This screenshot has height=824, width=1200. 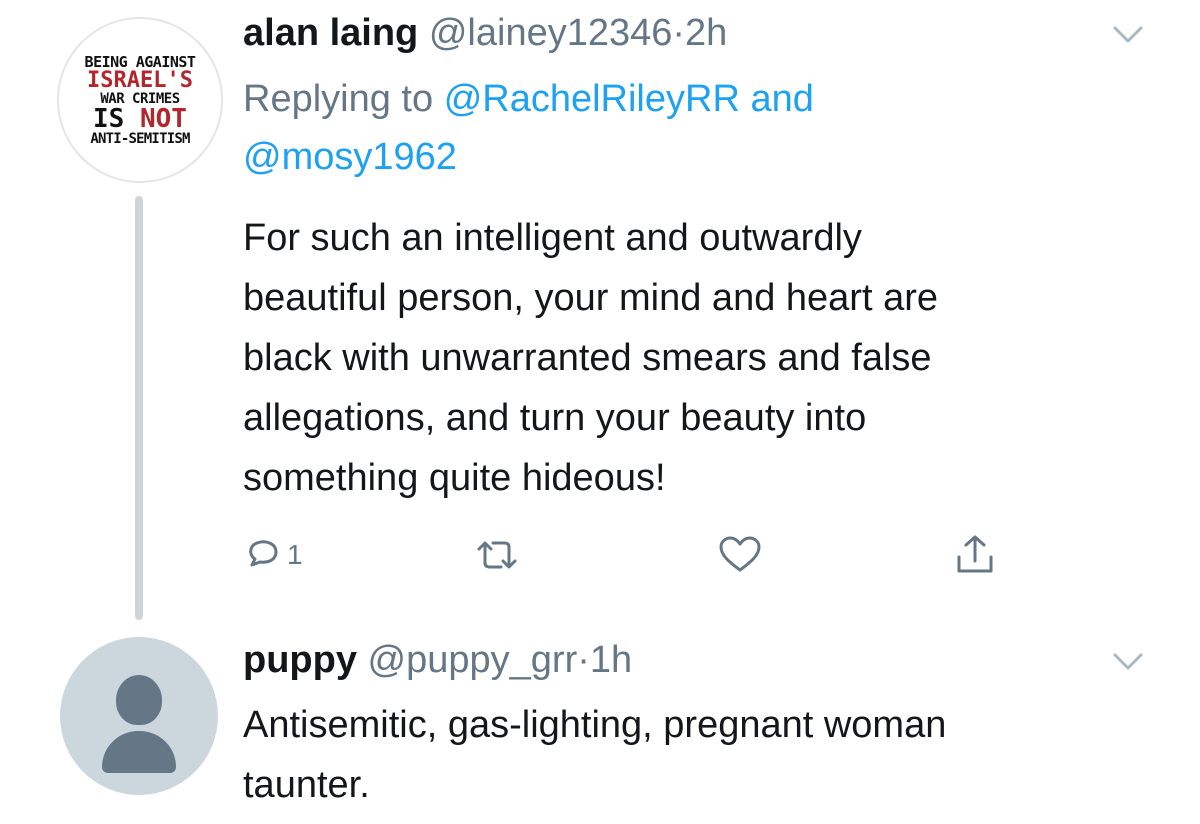 I want to click on default-avatar, so click(x=139, y=716).